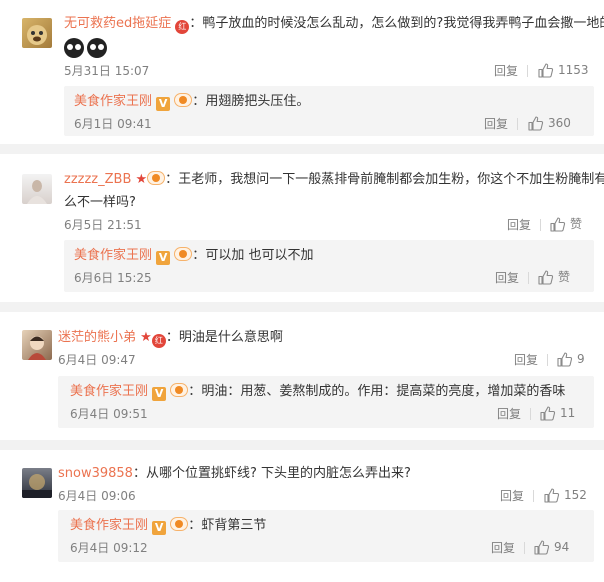 The image size is (604, 582). I want to click on like-button: 1153, so click(563, 70).